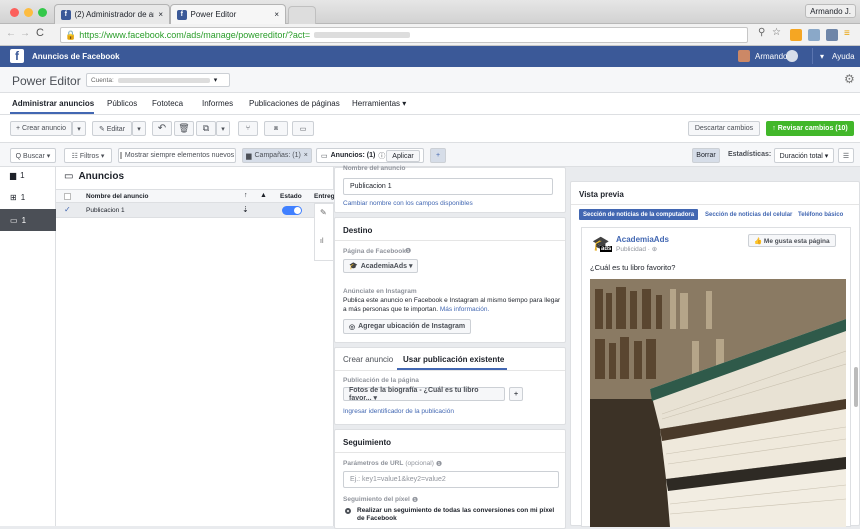 The image size is (860, 529). What do you see at coordinates (324, 196) in the screenshot?
I see `column-header-delivery: Entreg` at bounding box center [324, 196].